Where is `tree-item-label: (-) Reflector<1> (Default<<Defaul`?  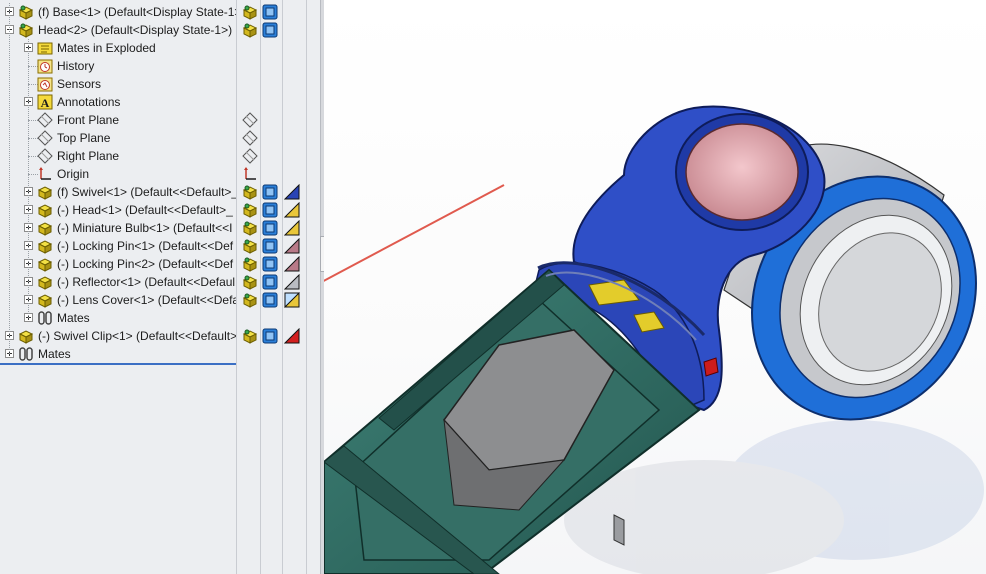 tree-item-label: (-) Reflector<1> (Default<<Defaul is located at coordinates (146, 282).